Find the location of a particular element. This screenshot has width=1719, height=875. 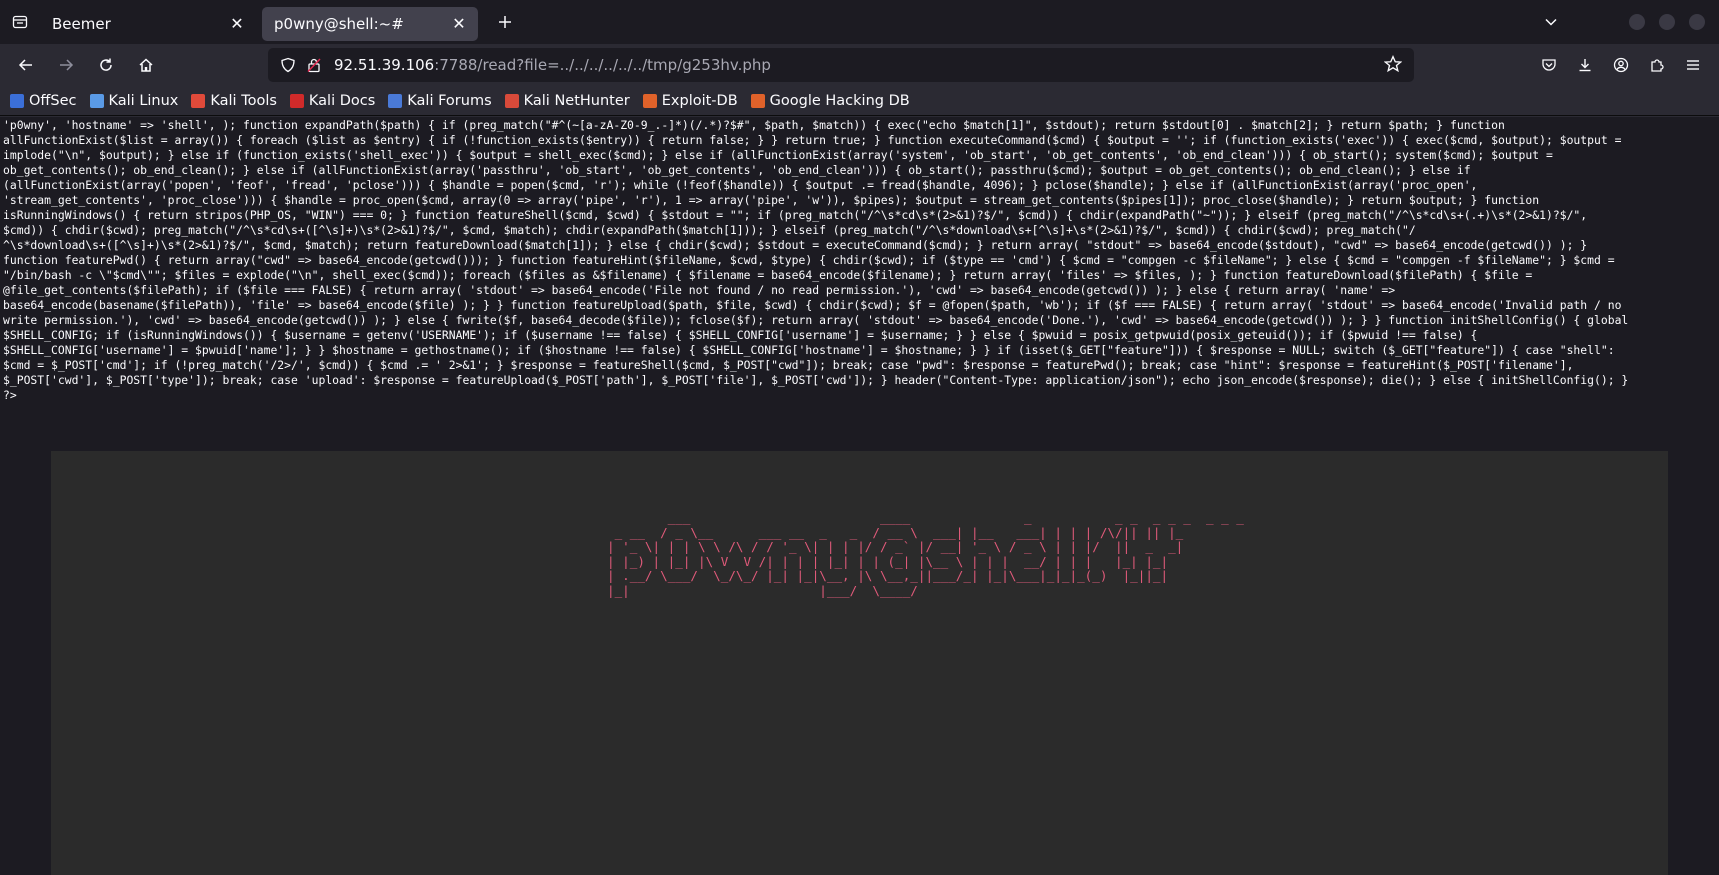

bookmark-label: Kali Tools is located at coordinates (243, 100).